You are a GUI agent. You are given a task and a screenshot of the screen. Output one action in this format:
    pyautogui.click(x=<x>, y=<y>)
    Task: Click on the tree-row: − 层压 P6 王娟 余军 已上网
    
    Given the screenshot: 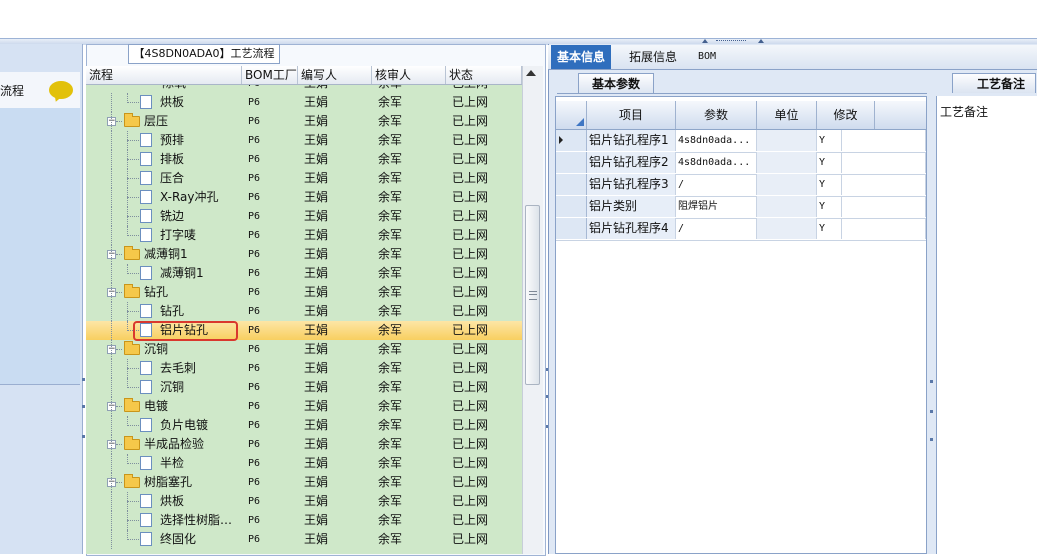 What is the action you would take?
    pyautogui.click(x=304, y=121)
    